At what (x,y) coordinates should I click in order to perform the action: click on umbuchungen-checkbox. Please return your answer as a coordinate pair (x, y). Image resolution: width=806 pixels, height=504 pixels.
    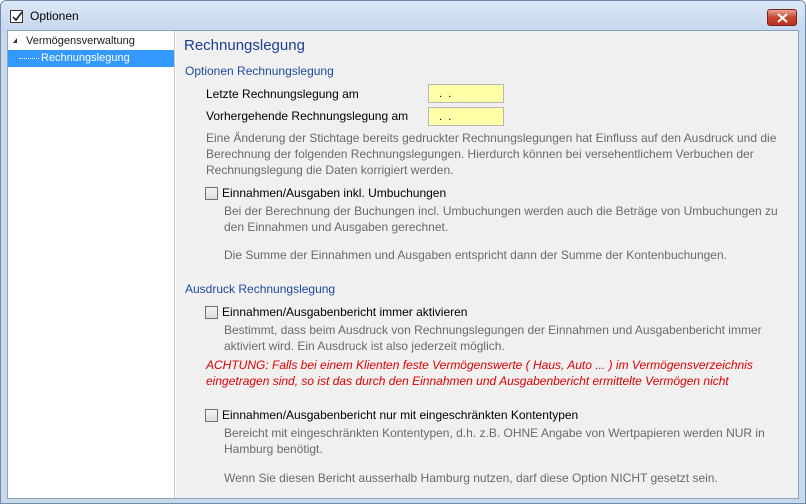
    Looking at the image, I should click on (211, 193).